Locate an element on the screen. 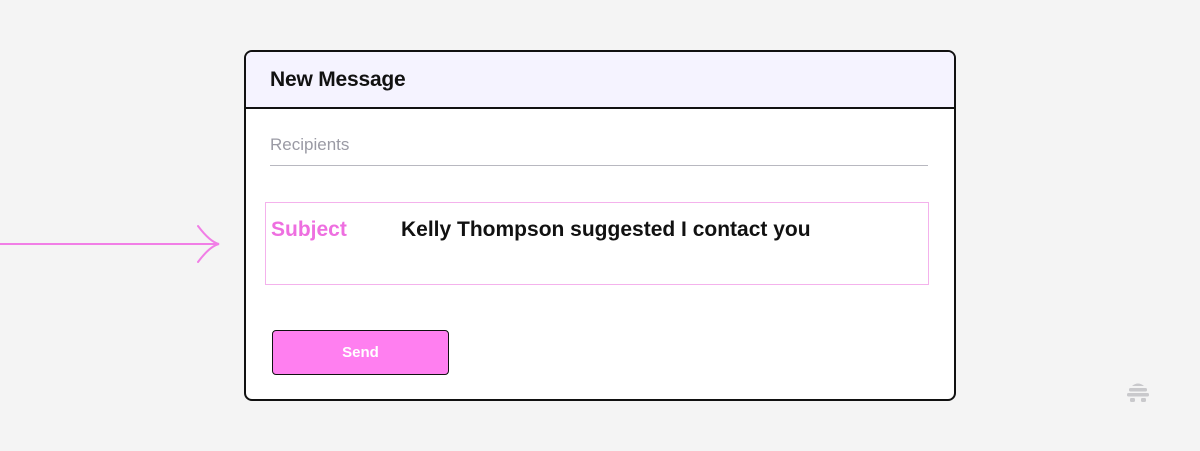  recipients-field is located at coordinates (599, 148).